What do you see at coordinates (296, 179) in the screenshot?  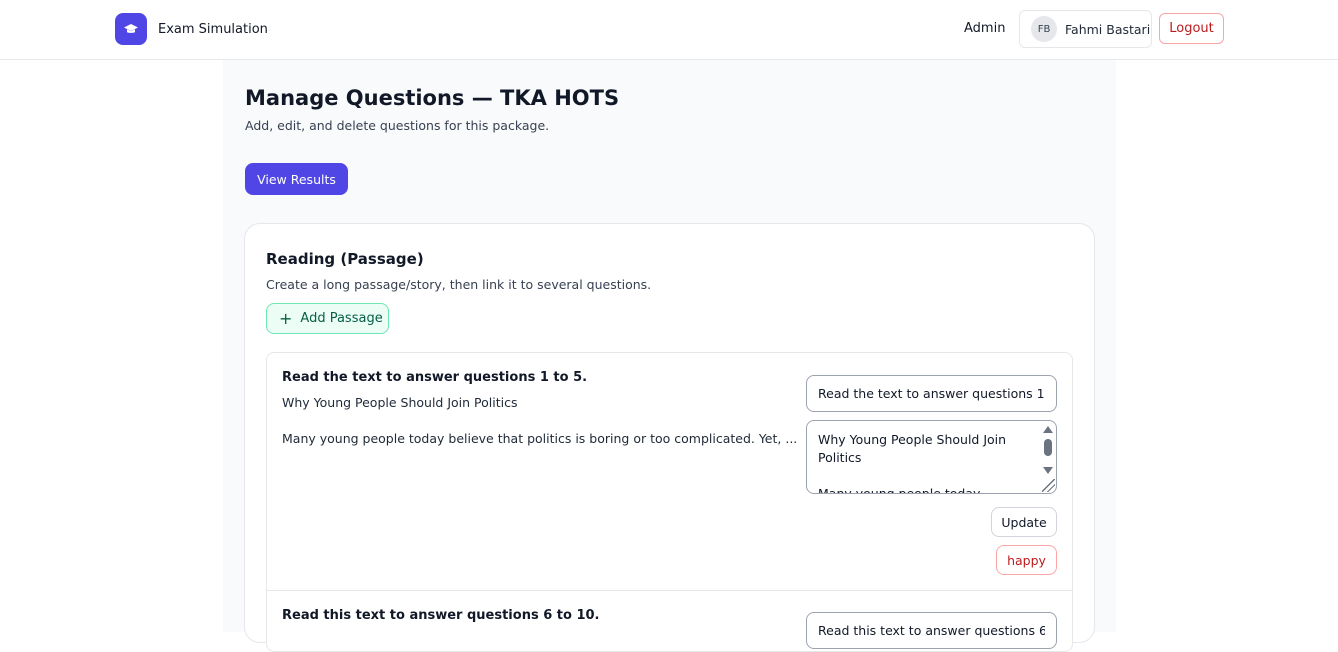 I see `view-results-button: View Results` at bounding box center [296, 179].